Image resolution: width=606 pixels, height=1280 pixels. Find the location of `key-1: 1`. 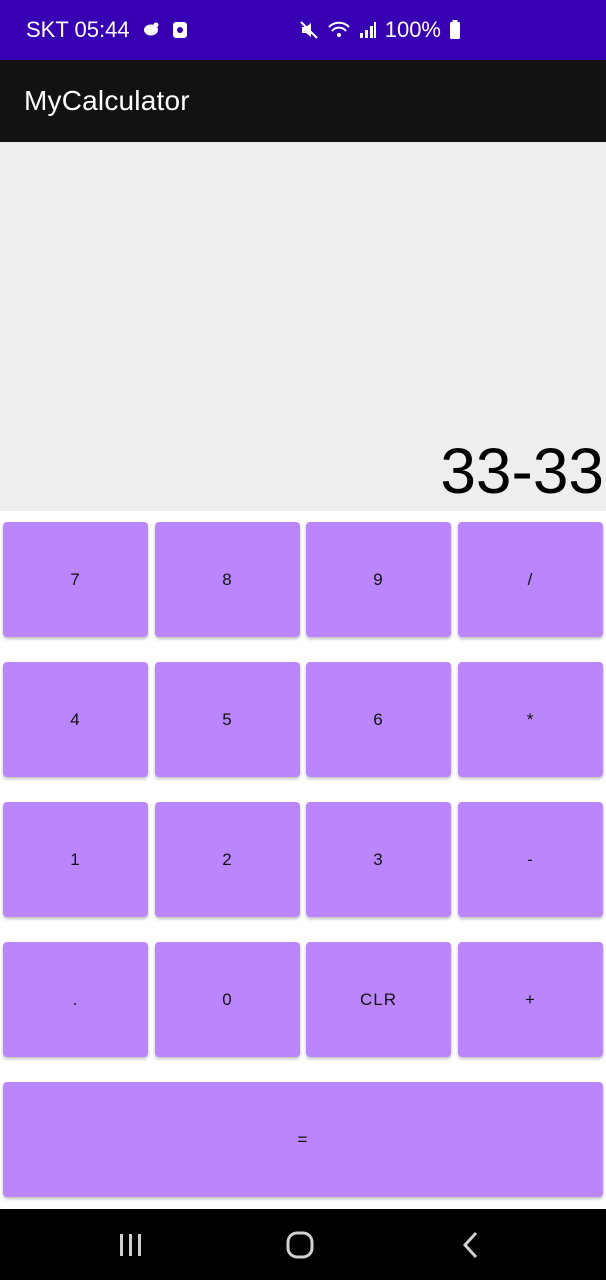

key-1: 1 is located at coordinates (75, 859).